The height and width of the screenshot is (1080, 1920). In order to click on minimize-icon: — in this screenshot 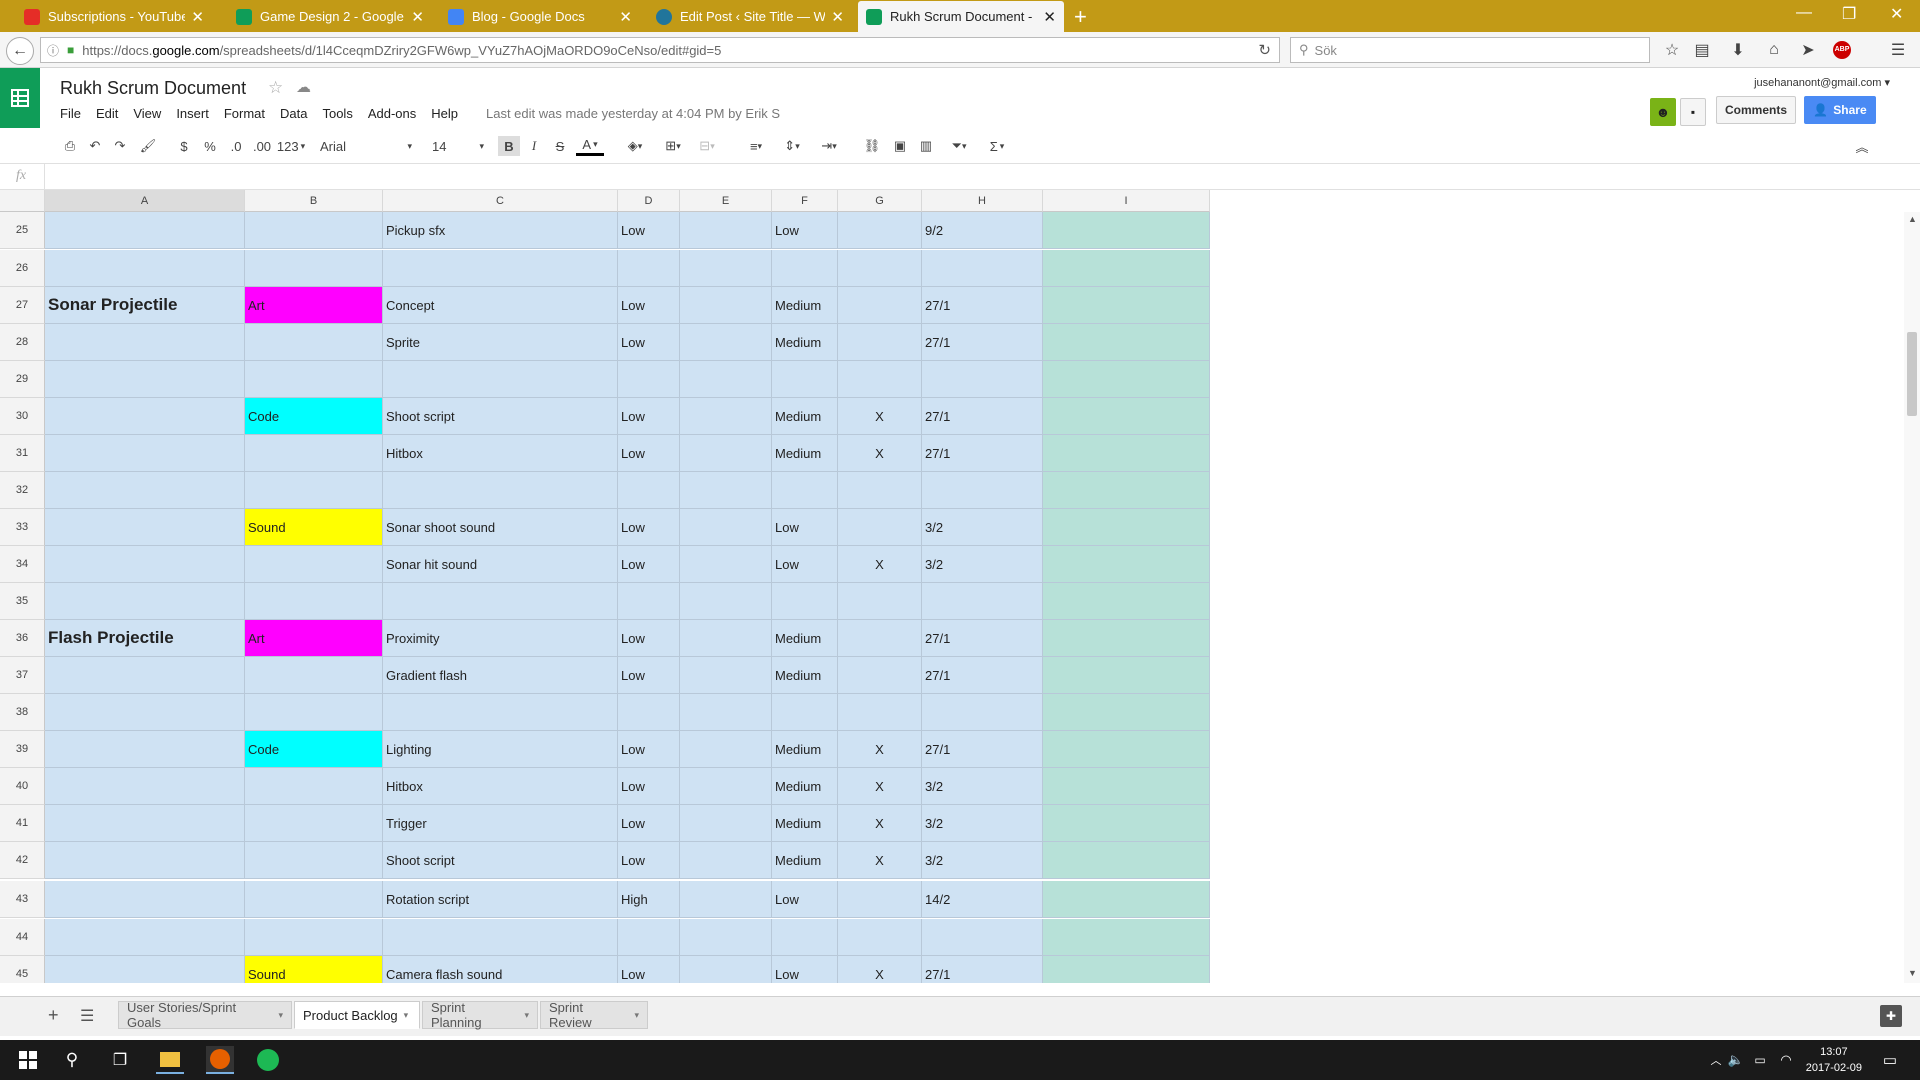, I will do `click(1804, 13)`.